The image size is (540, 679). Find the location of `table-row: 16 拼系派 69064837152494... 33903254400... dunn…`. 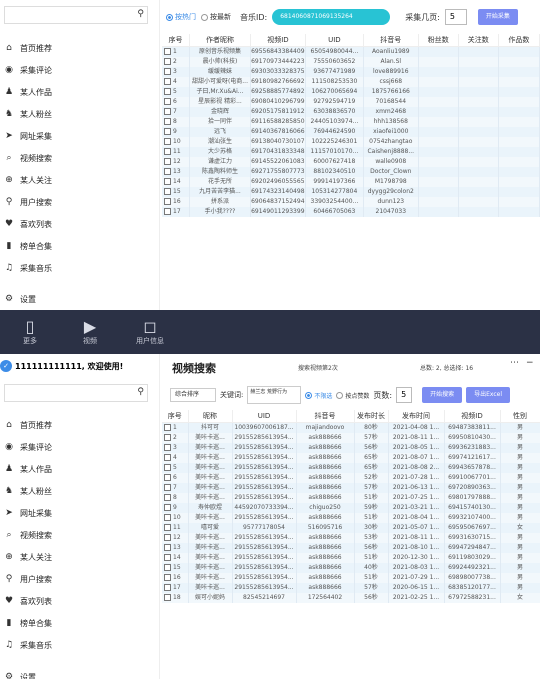

table-row: 16 拼系派 69064837152494... 33903254400... dunn… is located at coordinates (351, 201).